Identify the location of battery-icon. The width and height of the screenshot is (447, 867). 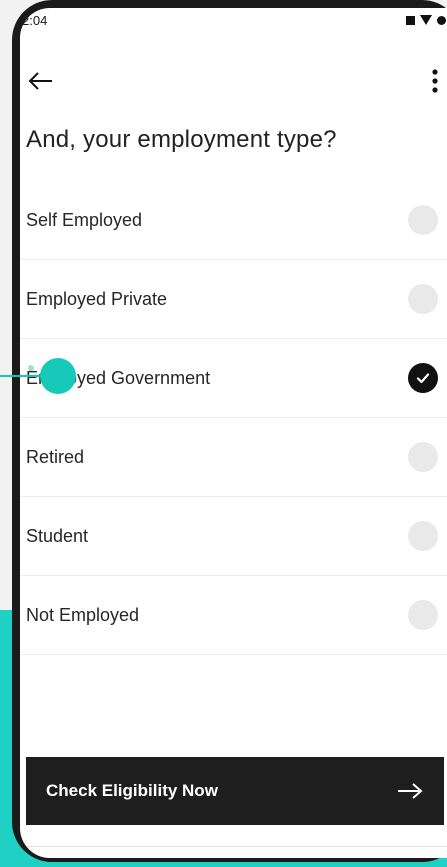
(410, 20).